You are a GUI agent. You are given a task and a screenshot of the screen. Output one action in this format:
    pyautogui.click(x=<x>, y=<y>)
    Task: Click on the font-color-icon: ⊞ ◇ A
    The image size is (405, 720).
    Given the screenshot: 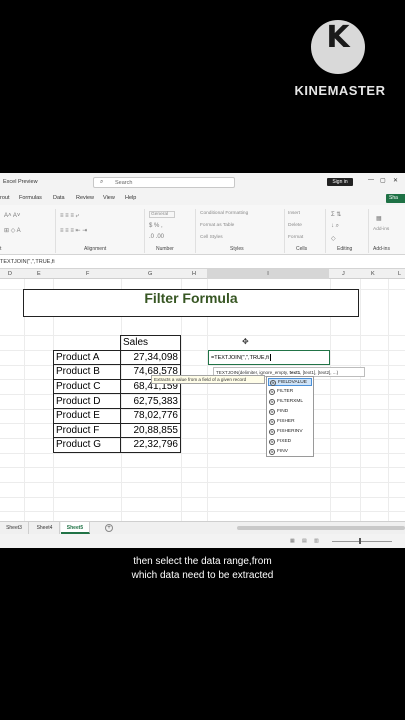 What is the action you would take?
    pyautogui.click(x=12, y=230)
    